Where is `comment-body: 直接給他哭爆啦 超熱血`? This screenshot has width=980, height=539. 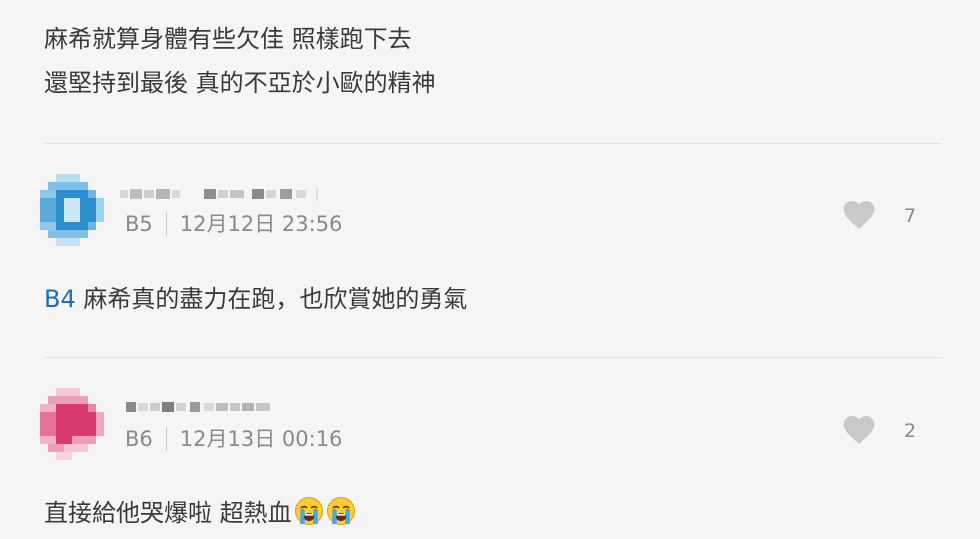
comment-body: 直接給他哭爆啦 超熱血 is located at coordinates (168, 513).